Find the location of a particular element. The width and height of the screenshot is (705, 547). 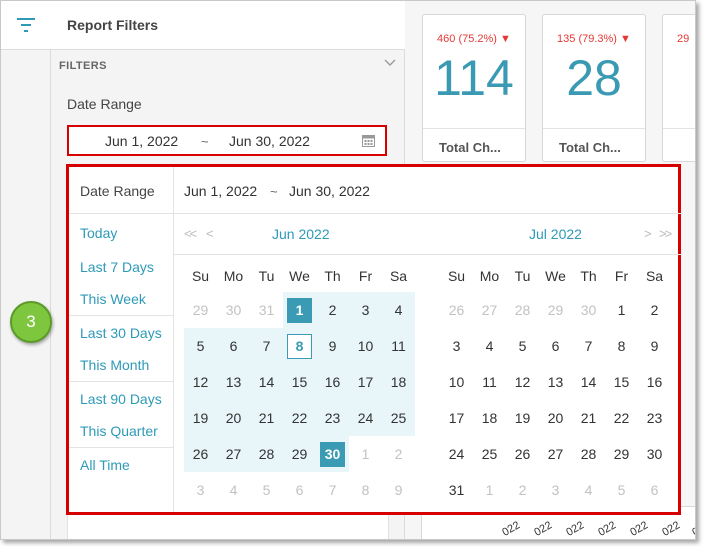

month-title-left: Jun 2022 is located at coordinates (301, 234).